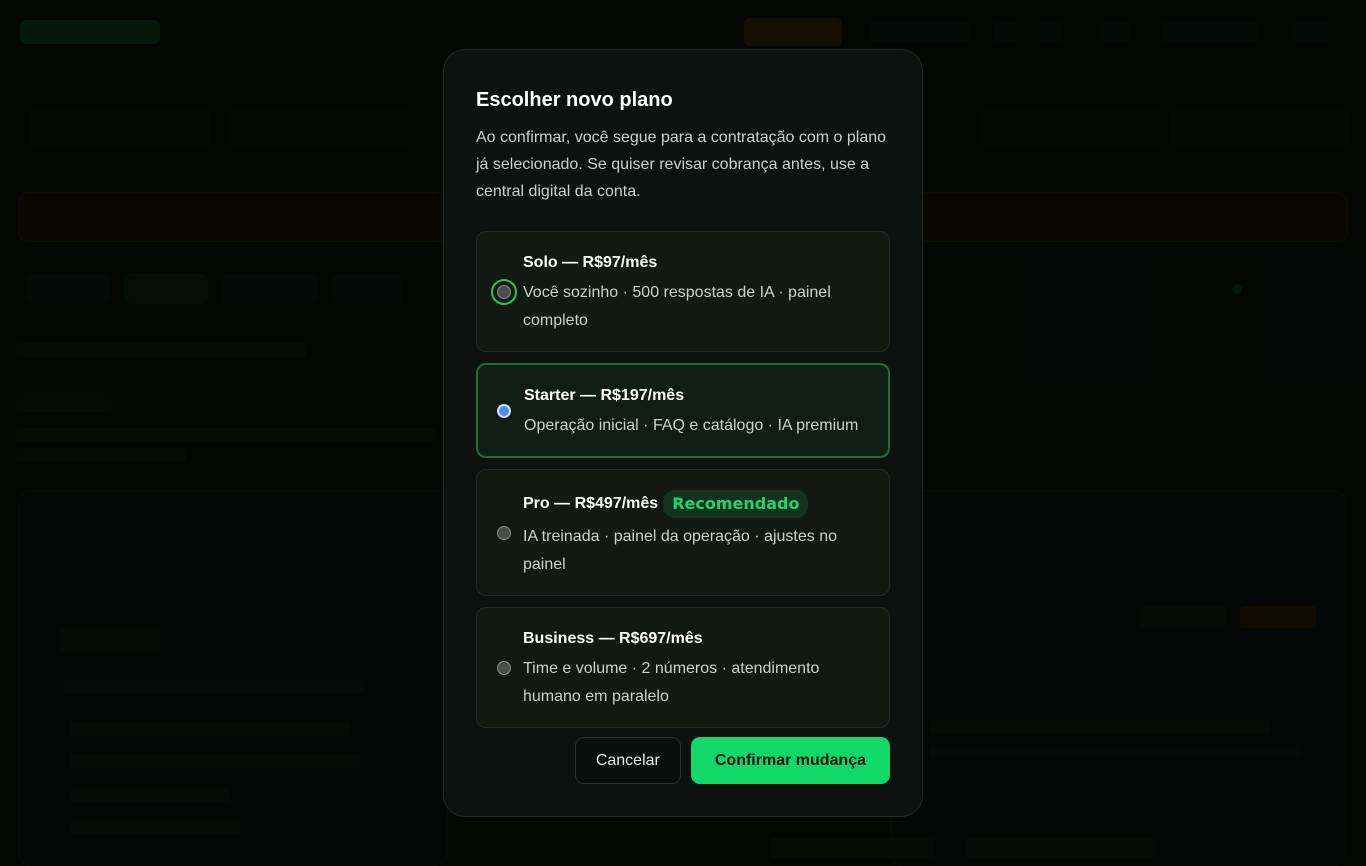  I want to click on dialog-title: Escolher novo plano, so click(574, 100).